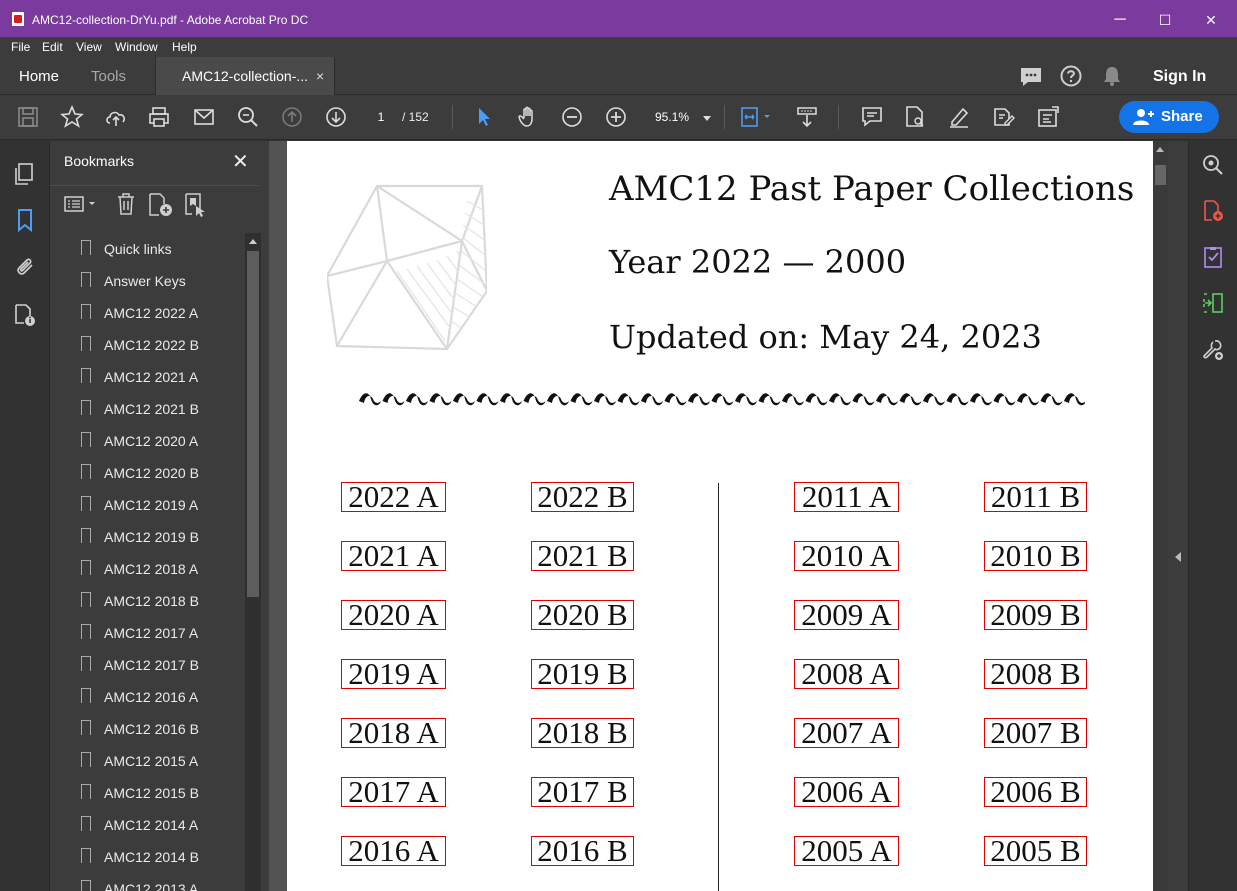 Image resolution: width=1237 pixels, height=891 pixels. I want to click on document-scrollbar, so click(1160, 516).